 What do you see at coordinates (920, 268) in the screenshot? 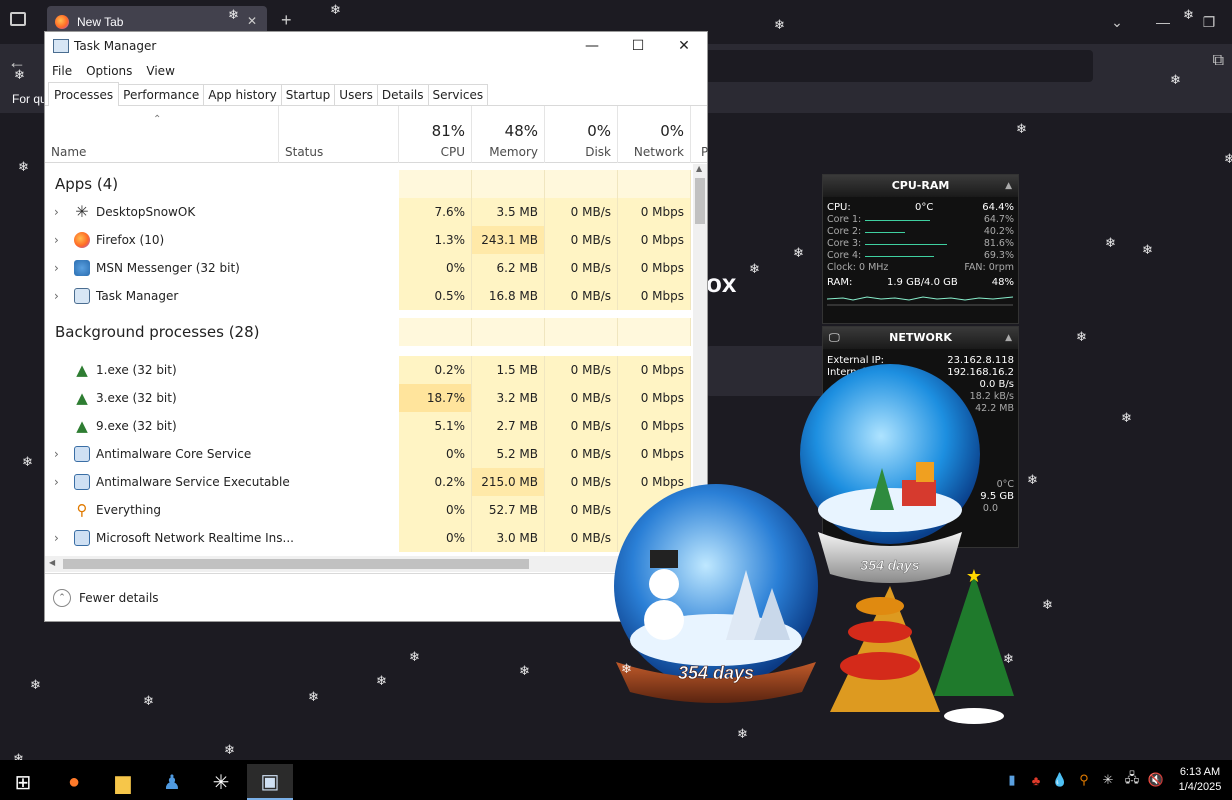
I see `clock-fan-row: Clock: 0 MHz FAN: 0rpm` at bounding box center [920, 268].